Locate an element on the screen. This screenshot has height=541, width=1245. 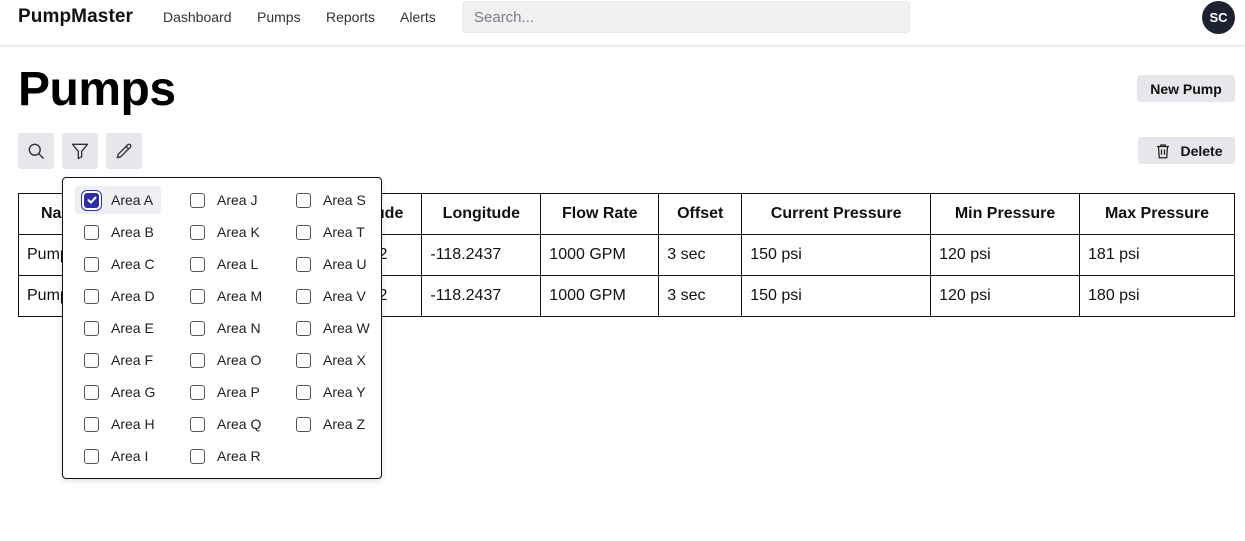
delete-button-label: Delete is located at coordinates (1201, 150).